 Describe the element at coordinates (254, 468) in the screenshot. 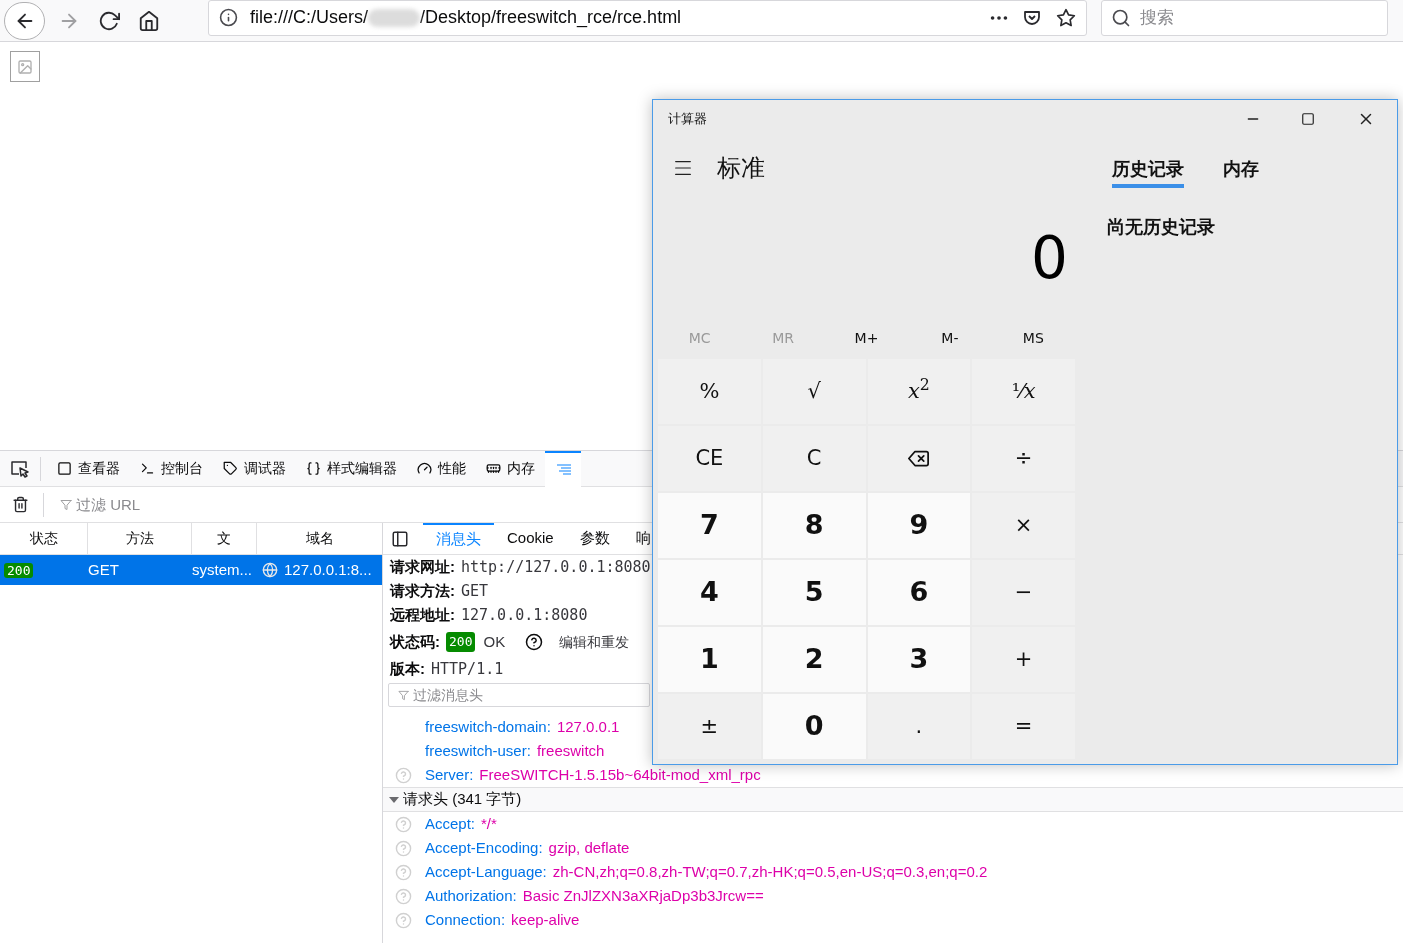

I see `devtools-tab: 调试器` at that location.